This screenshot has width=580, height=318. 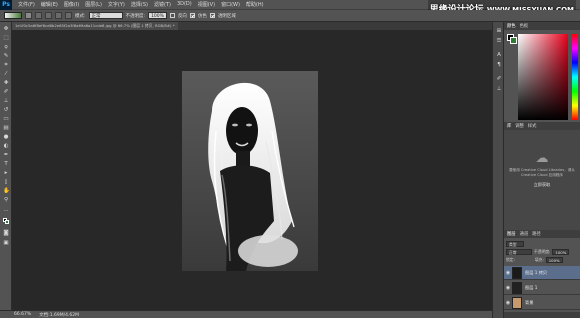 What do you see at coordinates (6, 137) in the screenshot?
I see `blur-tool-icon: ●` at bounding box center [6, 137].